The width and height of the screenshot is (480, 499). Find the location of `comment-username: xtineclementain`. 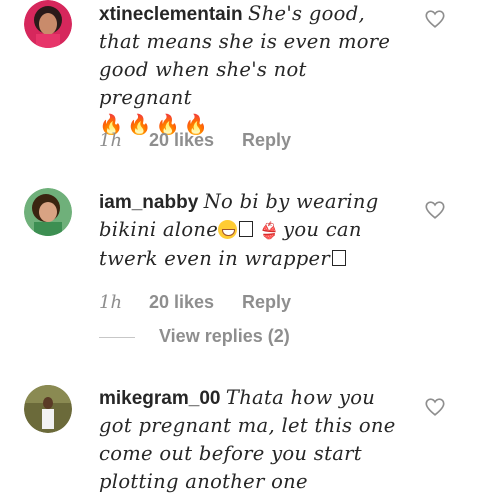

comment-username: xtineclementain is located at coordinates (171, 14).